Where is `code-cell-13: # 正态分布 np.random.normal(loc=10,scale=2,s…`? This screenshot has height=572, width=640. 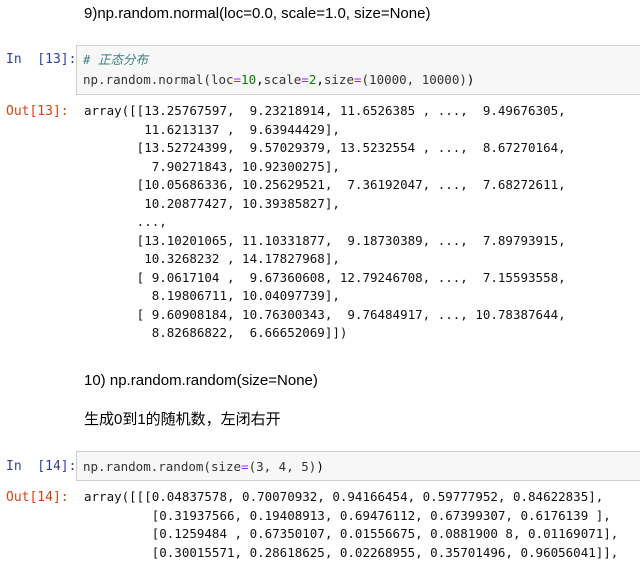
code-cell-13: # 正态分布 np.random.normal(loc=10,scale=2,s… is located at coordinates (358, 70).